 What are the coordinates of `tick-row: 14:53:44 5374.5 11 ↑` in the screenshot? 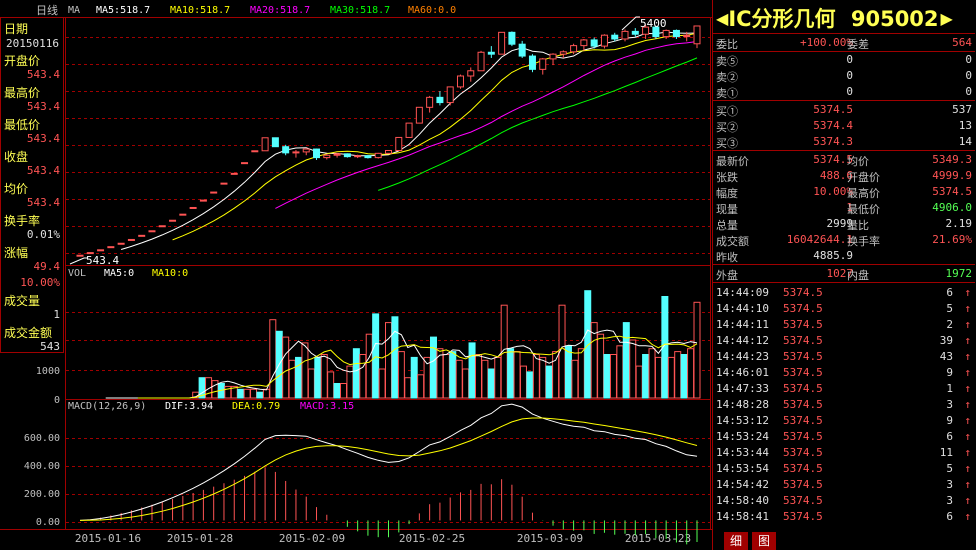 It's located at (844, 453).